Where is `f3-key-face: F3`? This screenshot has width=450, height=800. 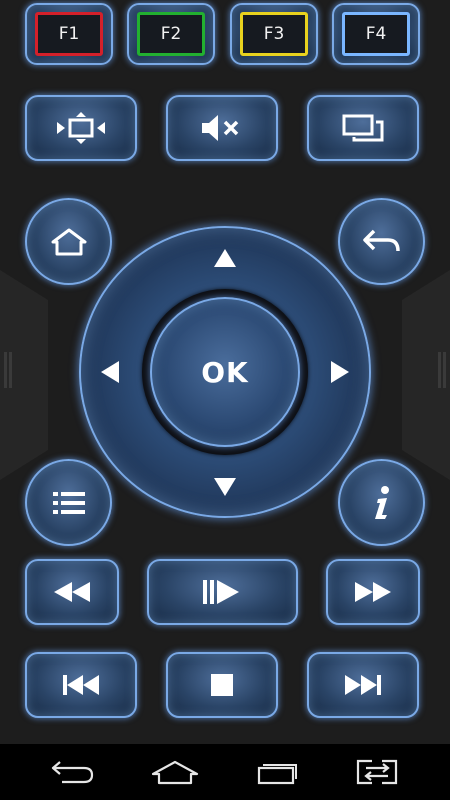
f3-key-face: F3 is located at coordinates (274, 34).